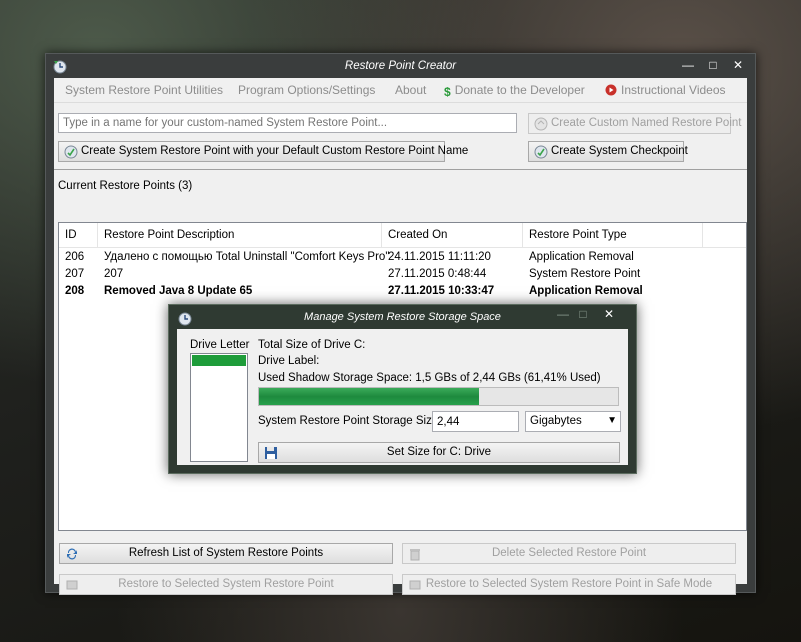  I want to click on row-created: 24.11.2015 11:11:20, so click(439, 257).